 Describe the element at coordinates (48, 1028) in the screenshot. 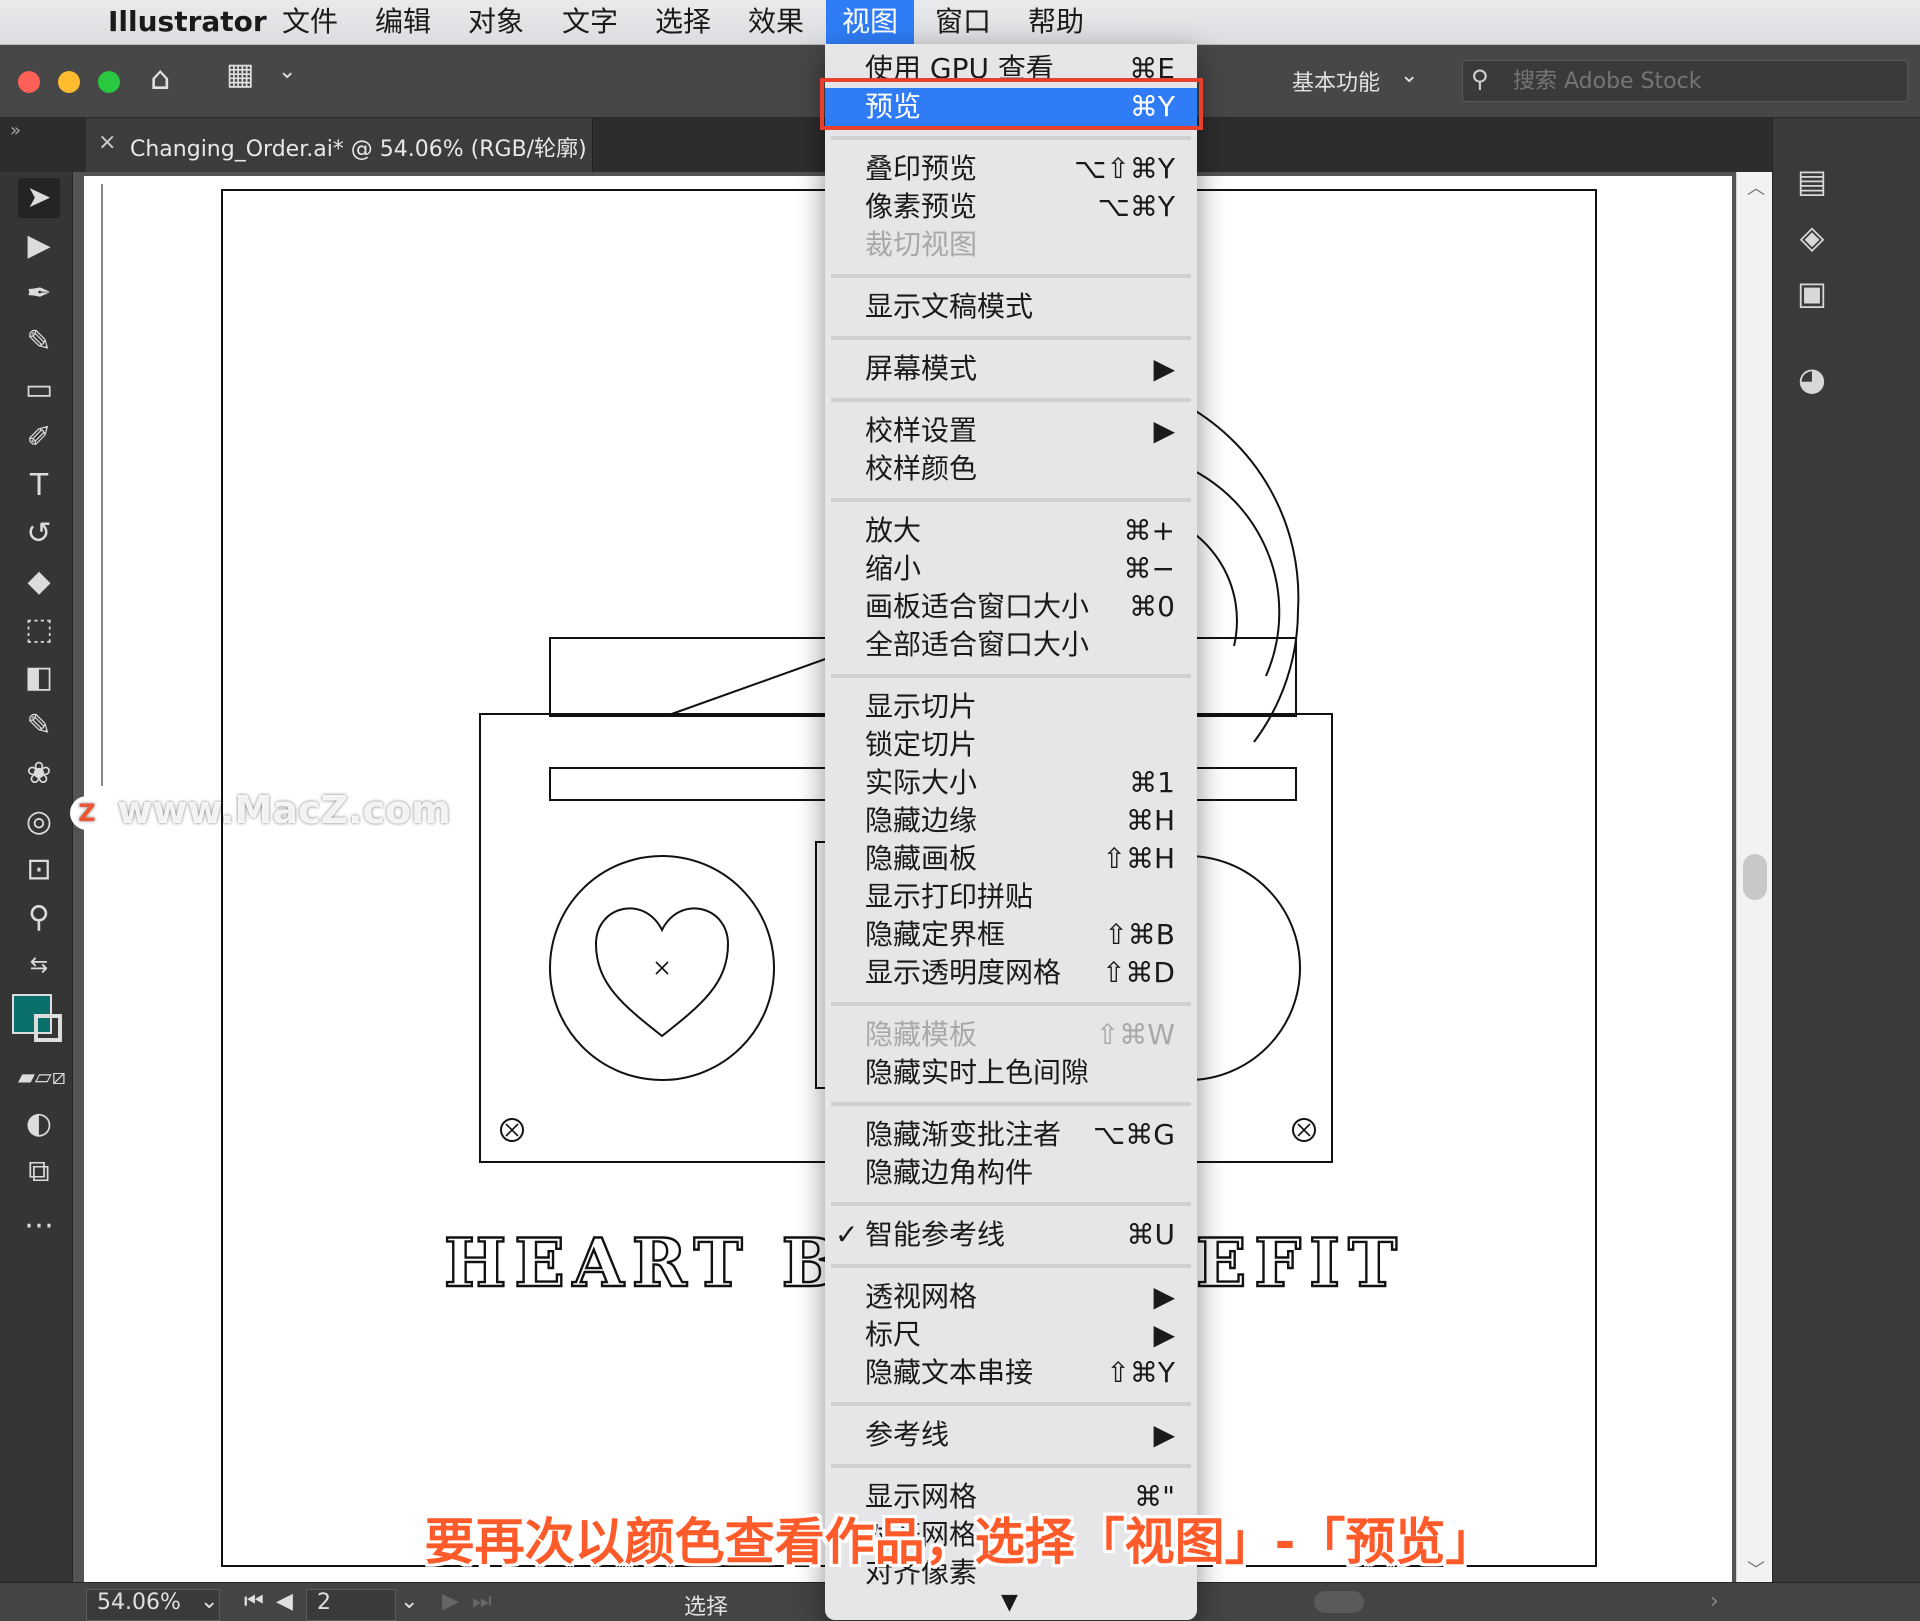

I see `stroke-color-swatch` at that location.